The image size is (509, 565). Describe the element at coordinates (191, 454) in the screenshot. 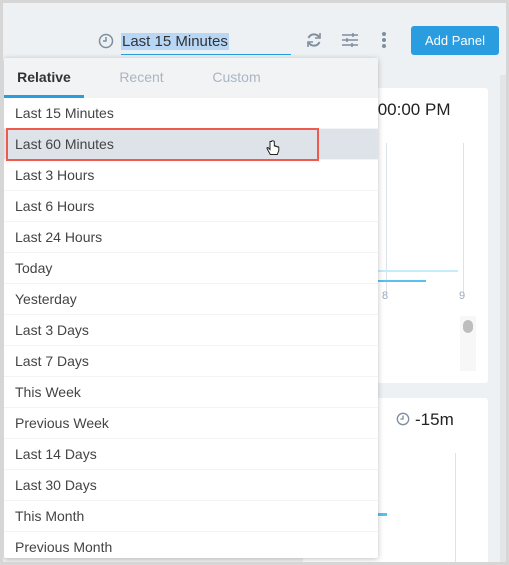

I see `range-option: Last 14 Days` at that location.